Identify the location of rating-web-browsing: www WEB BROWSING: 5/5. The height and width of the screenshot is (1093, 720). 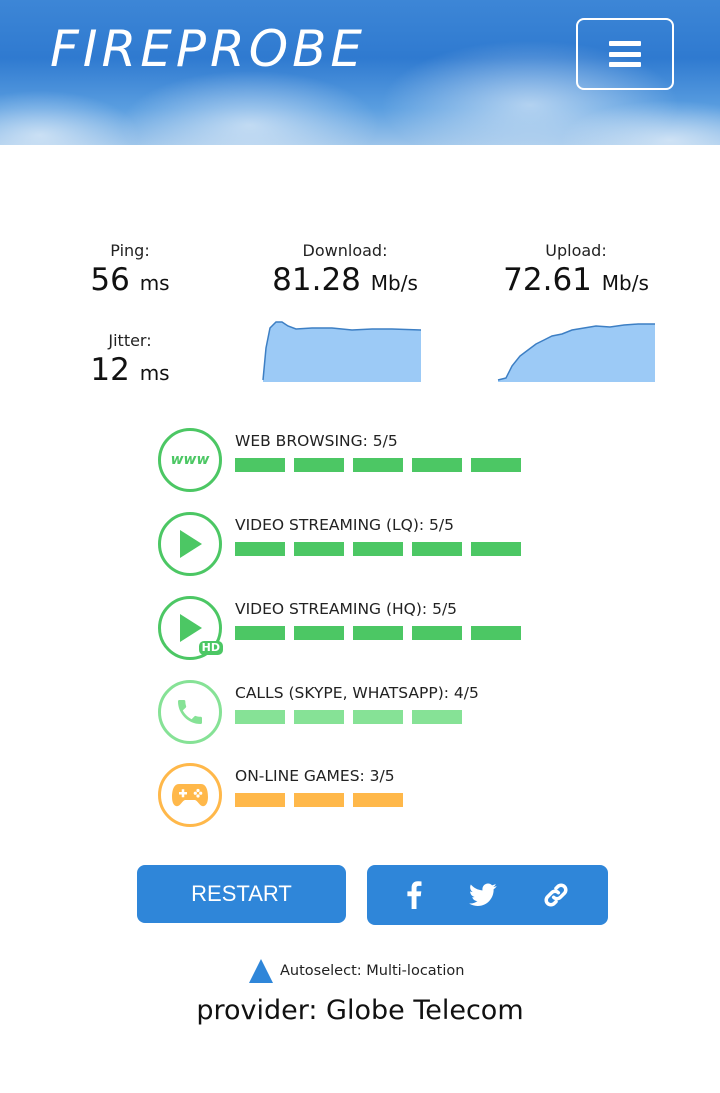
(368, 461).